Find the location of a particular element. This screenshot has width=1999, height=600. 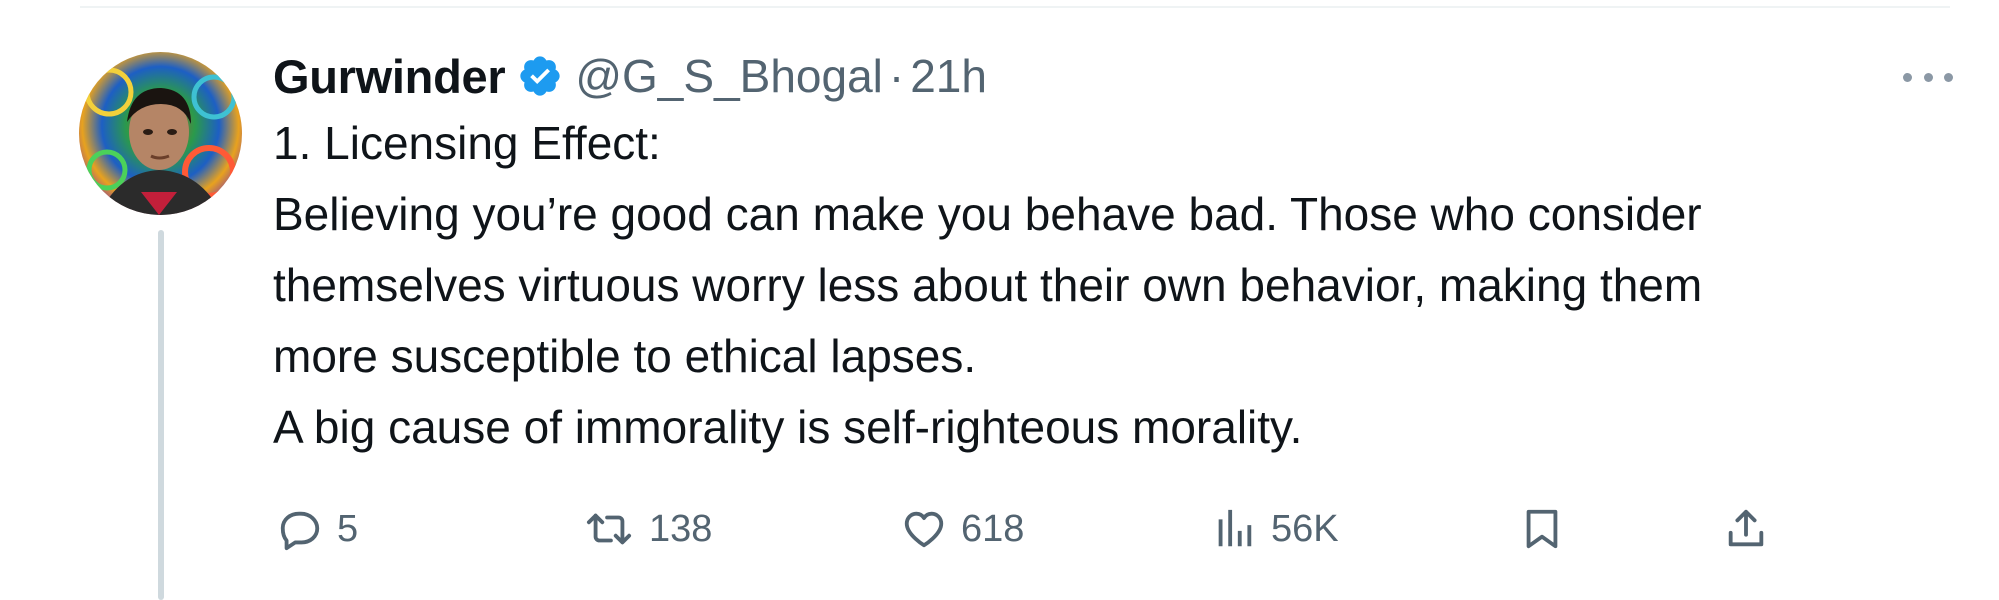

thread-line is located at coordinates (161, 415).